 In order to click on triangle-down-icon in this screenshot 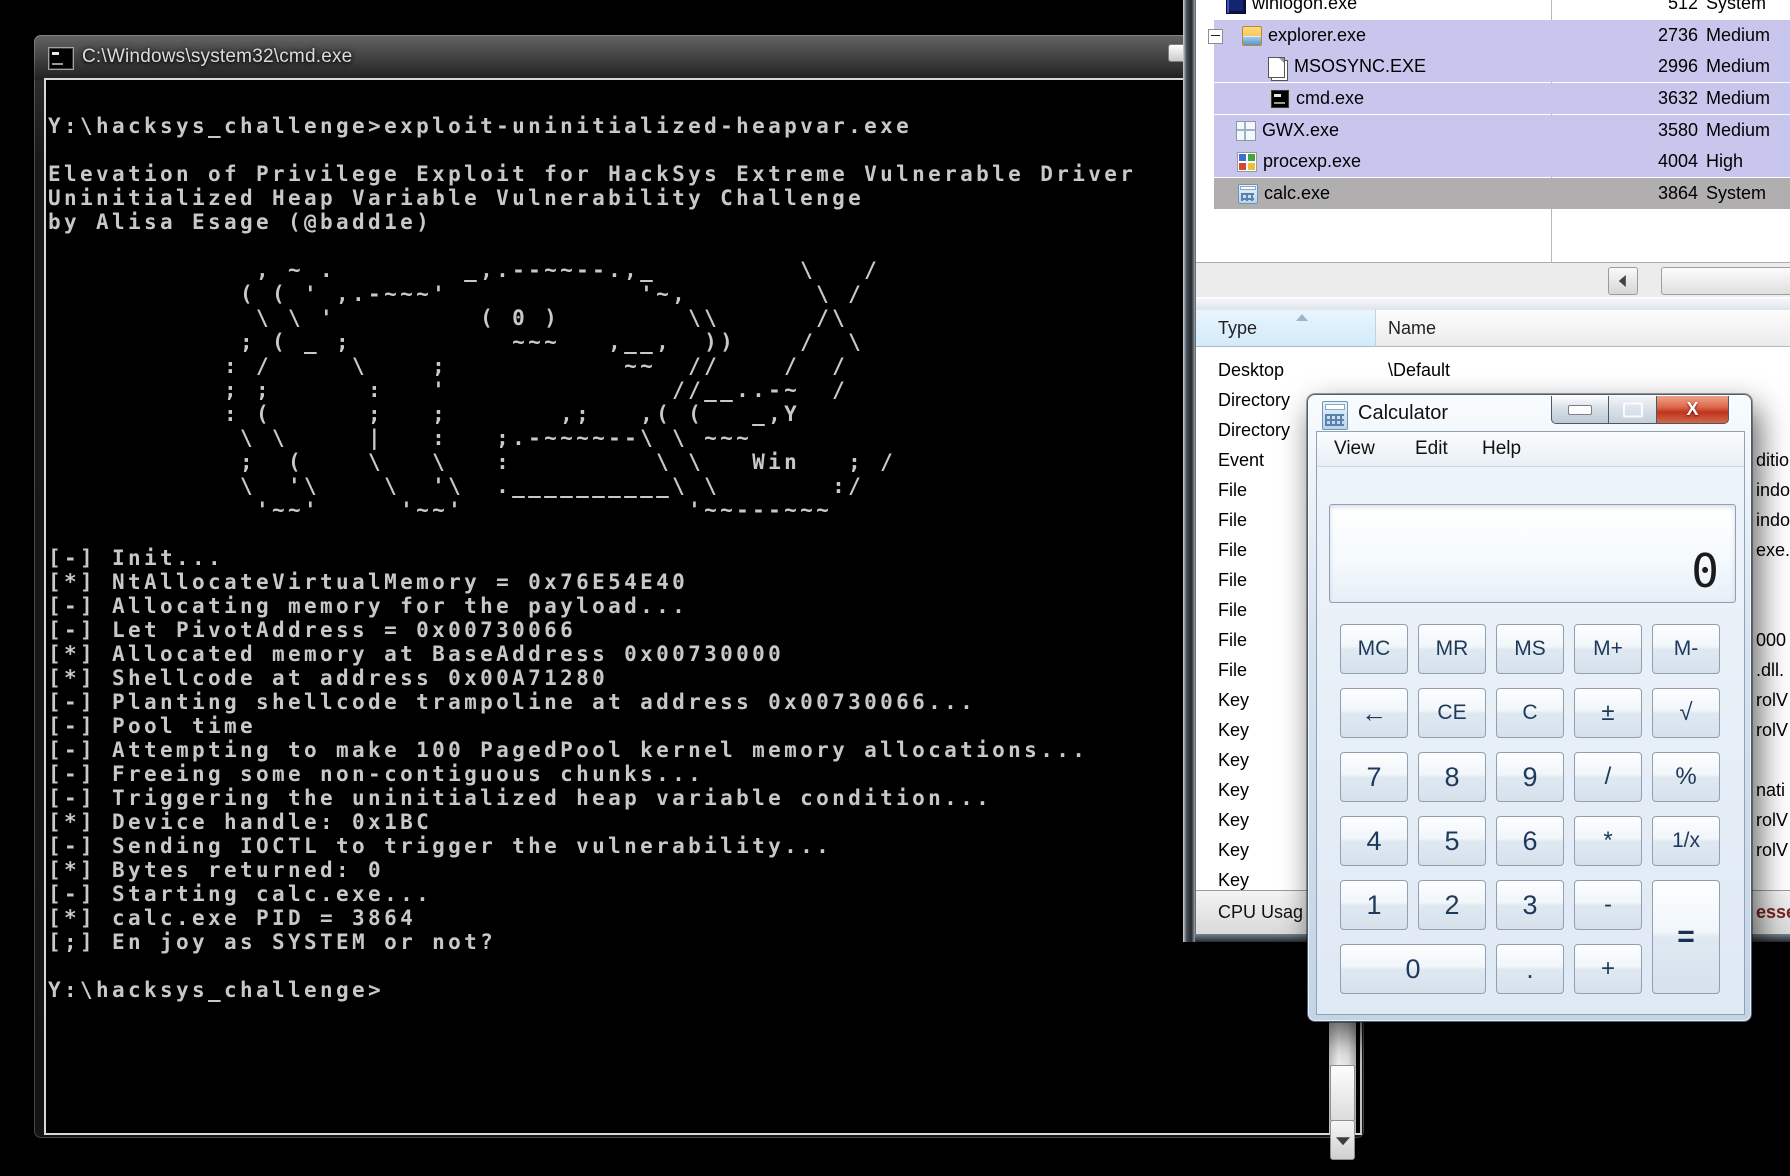, I will do `click(1342, 1141)`.